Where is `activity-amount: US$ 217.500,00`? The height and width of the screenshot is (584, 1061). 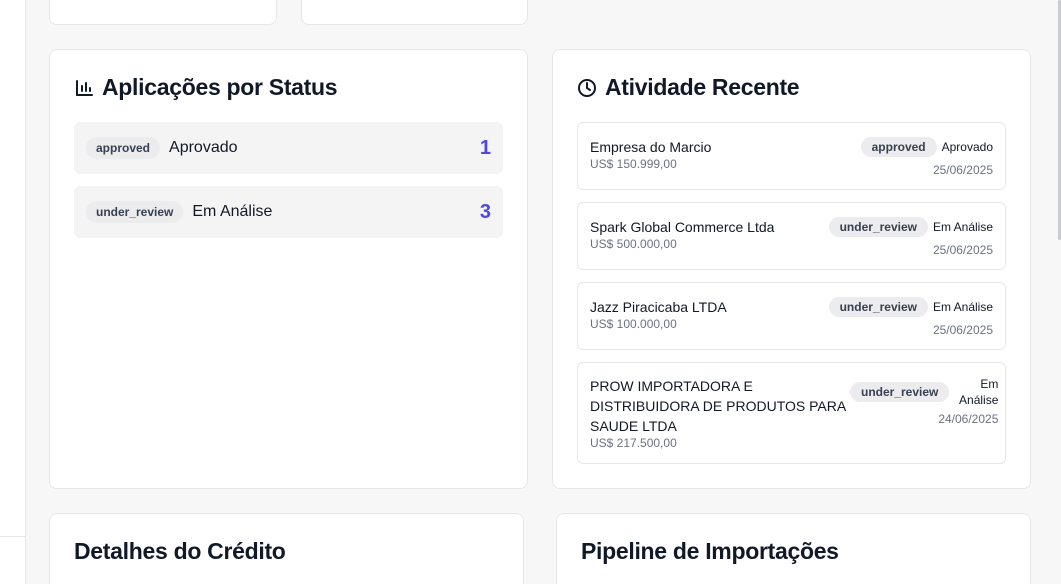 activity-amount: US$ 217.500,00 is located at coordinates (633, 443).